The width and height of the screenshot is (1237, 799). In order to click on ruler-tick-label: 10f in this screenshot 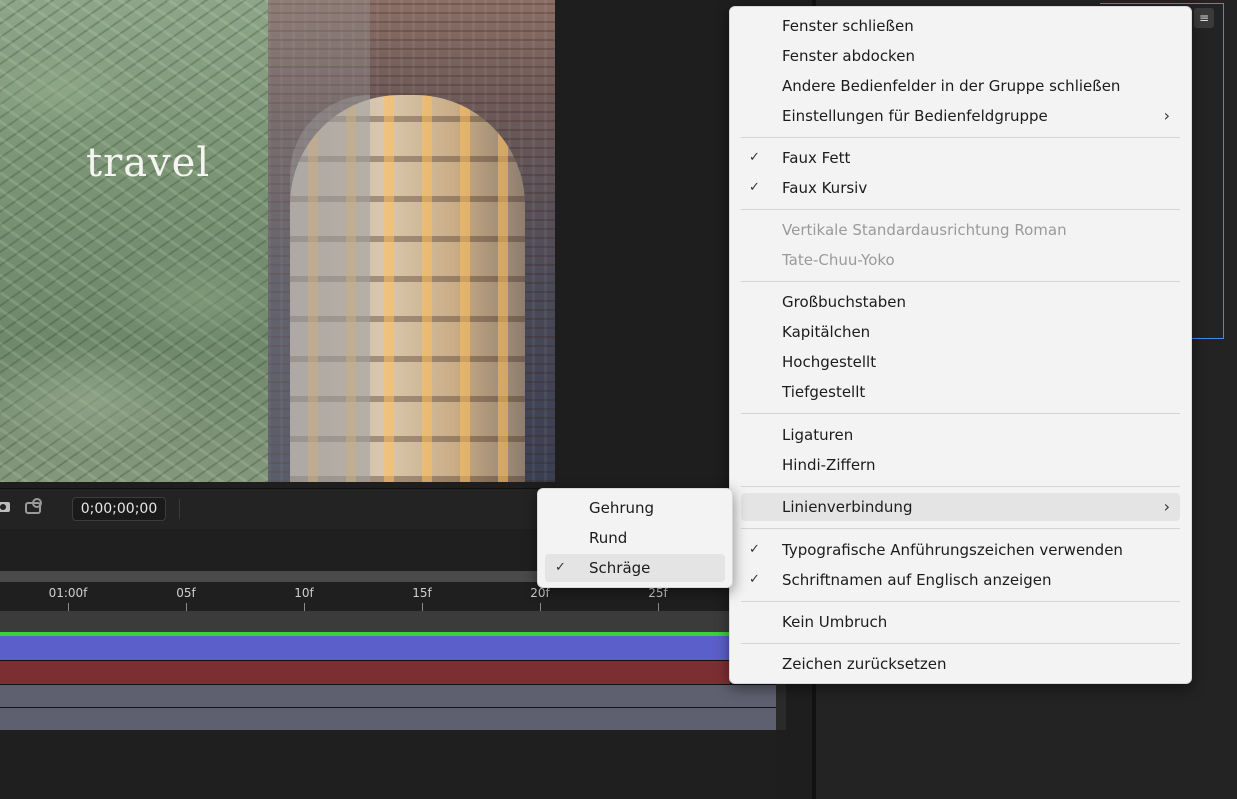, I will do `click(304, 593)`.